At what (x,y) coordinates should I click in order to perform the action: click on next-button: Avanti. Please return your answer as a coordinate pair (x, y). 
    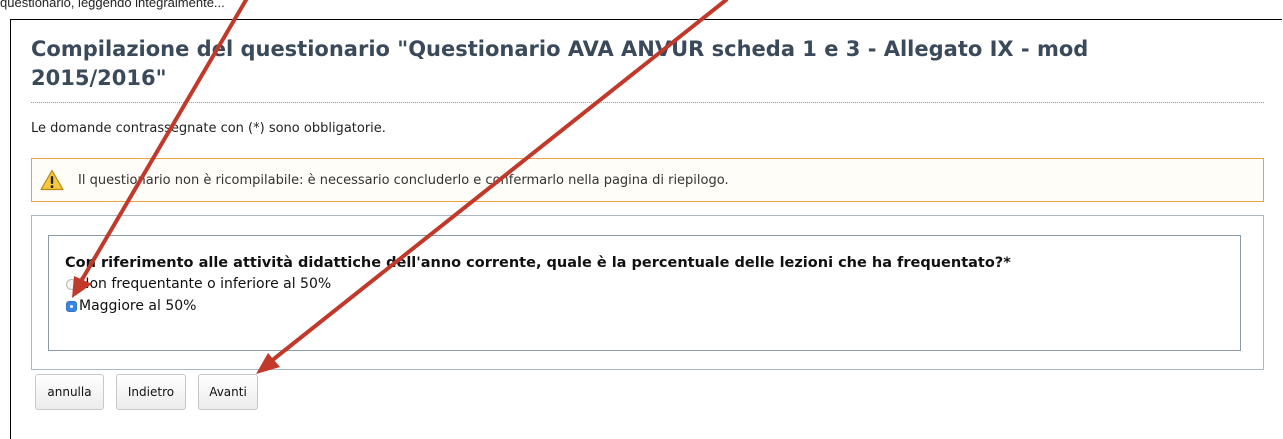
    Looking at the image, I should click on (228, 392).